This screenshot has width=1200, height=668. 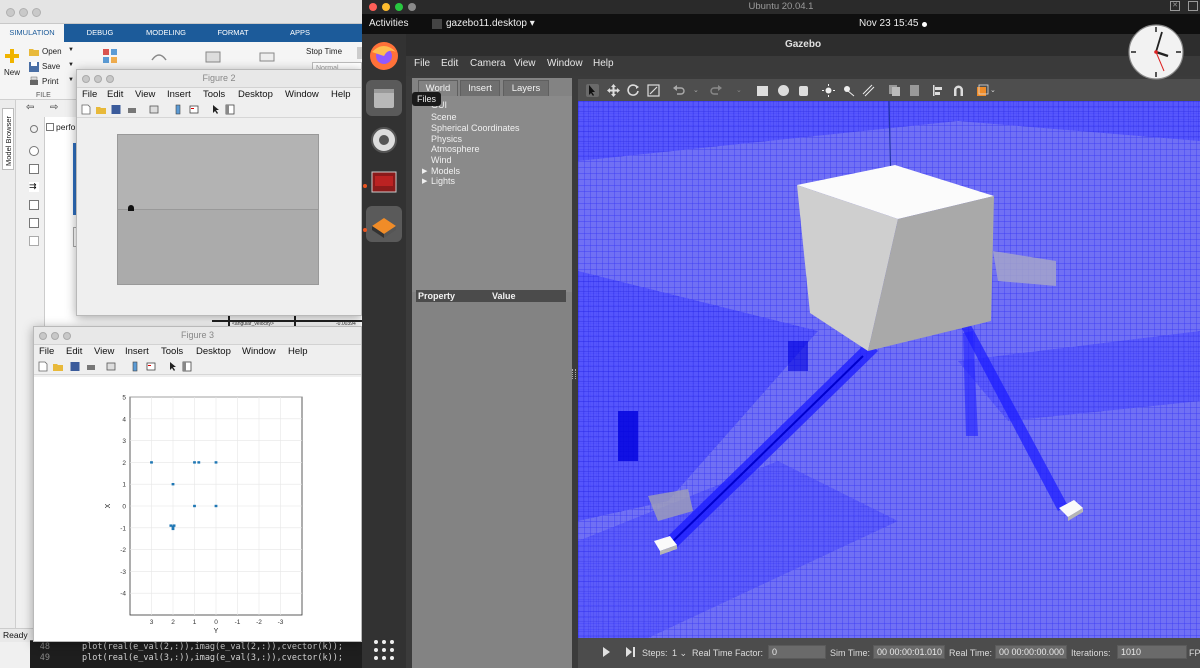 I want to click on sphere-shape-icon, so click(x=783, y=90).